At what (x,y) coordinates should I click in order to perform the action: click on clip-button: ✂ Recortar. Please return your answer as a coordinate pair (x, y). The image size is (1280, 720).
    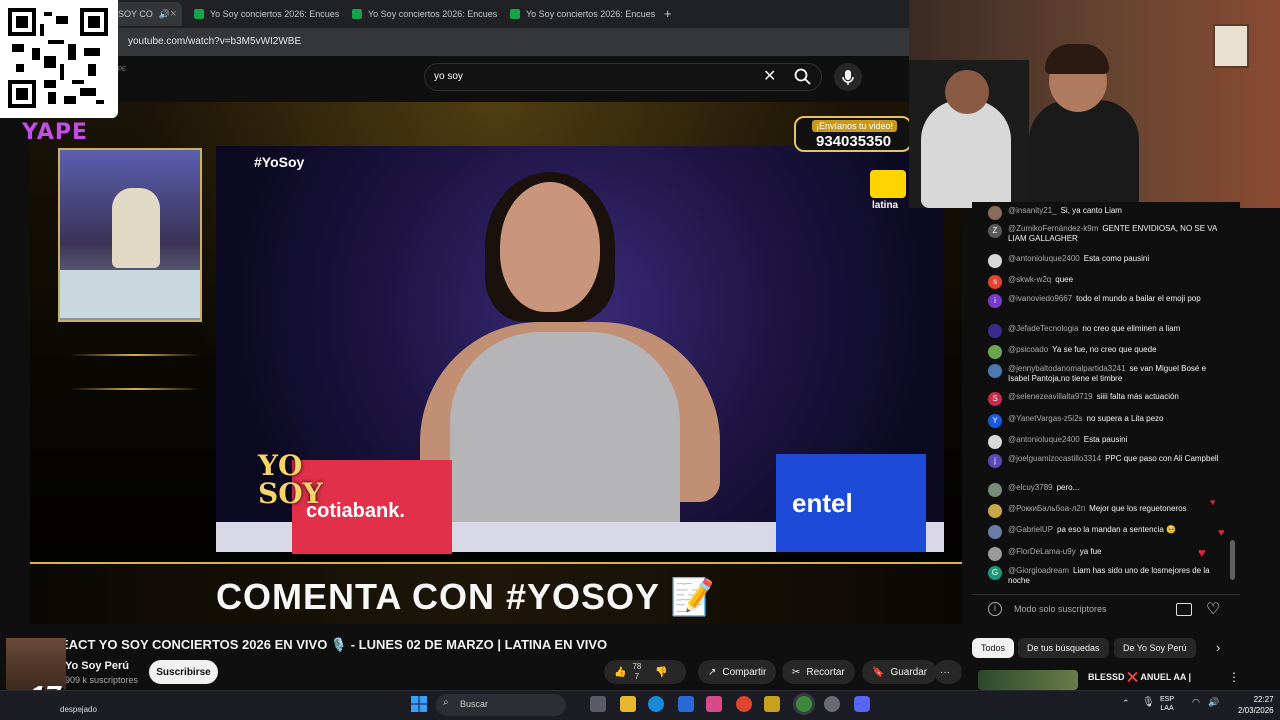
    Looking at the image, I should click on (818, 672).